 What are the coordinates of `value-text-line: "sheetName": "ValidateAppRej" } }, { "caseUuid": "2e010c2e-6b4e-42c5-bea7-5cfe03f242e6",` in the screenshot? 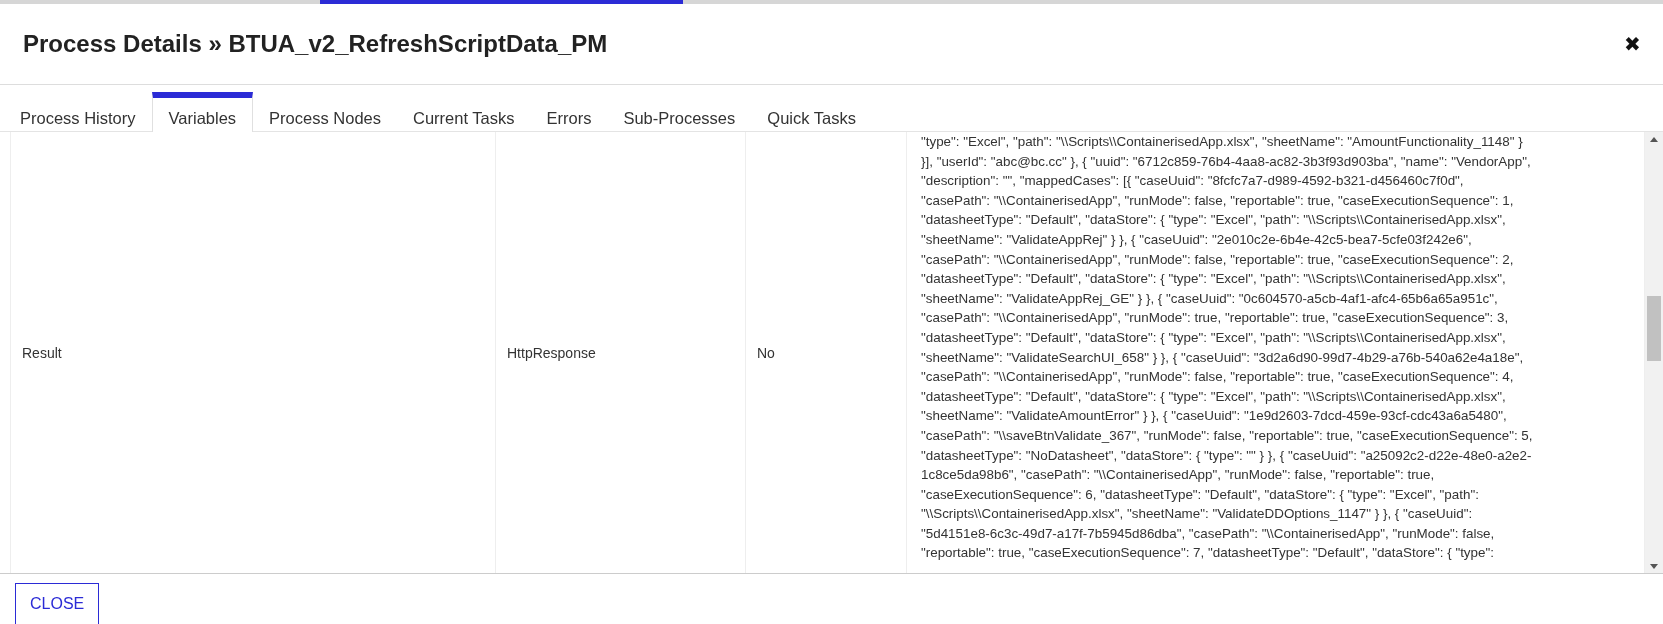 It's located at (1196, 239).